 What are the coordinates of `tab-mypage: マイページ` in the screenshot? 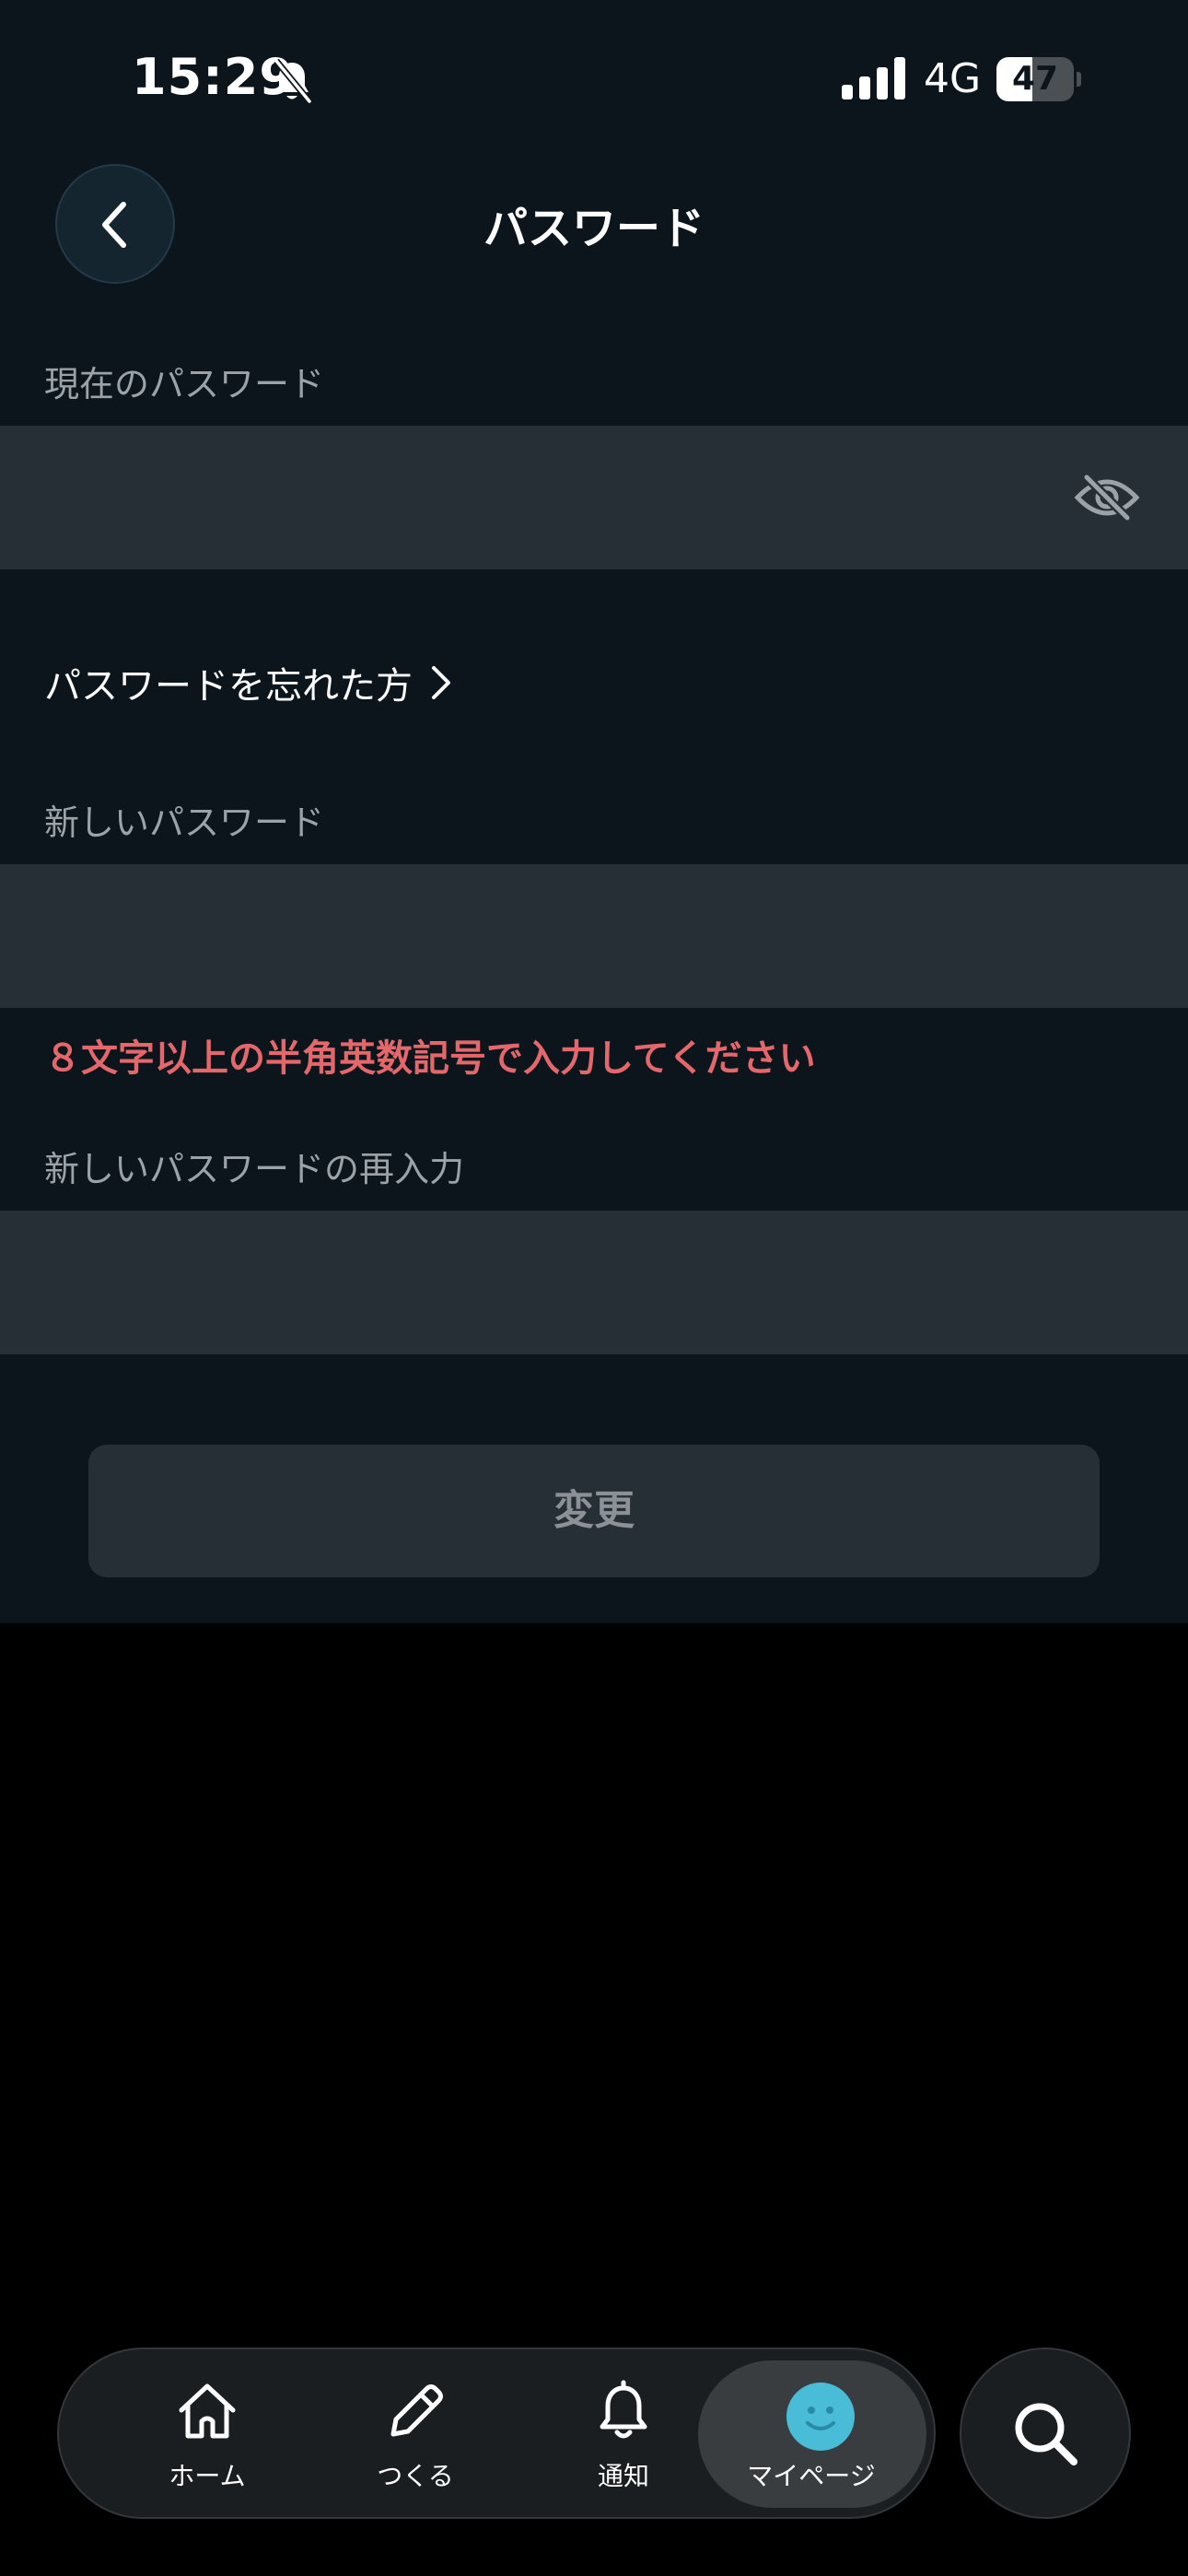 It's located at (811, 2433).